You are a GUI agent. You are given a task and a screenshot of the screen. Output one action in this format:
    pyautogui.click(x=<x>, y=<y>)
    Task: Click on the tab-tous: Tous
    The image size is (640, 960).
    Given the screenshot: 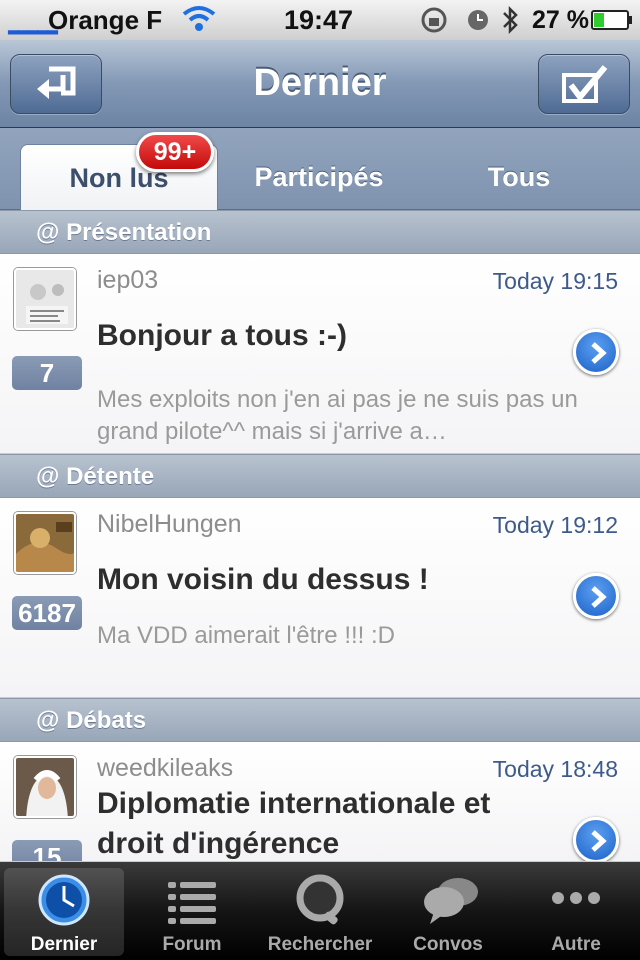 What is the action you would take?
    pyautogui.click(x=519, y=177)
    